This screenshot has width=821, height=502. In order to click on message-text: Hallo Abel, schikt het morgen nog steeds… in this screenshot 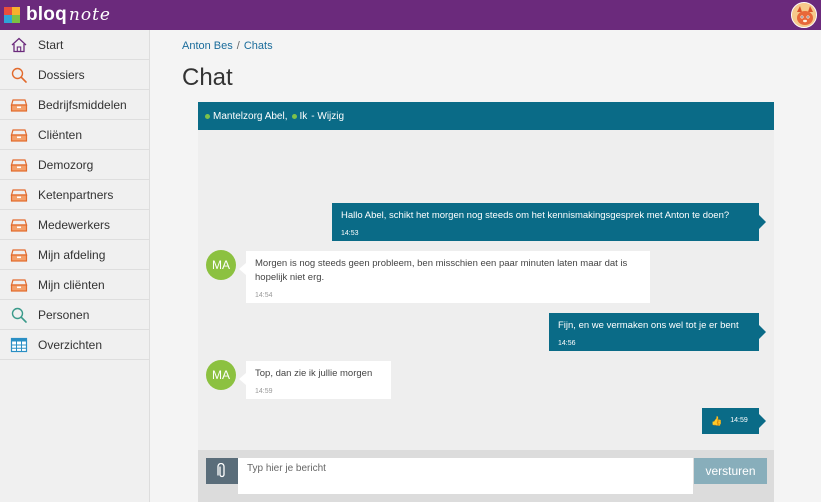, I will do `click(535, 215)`.